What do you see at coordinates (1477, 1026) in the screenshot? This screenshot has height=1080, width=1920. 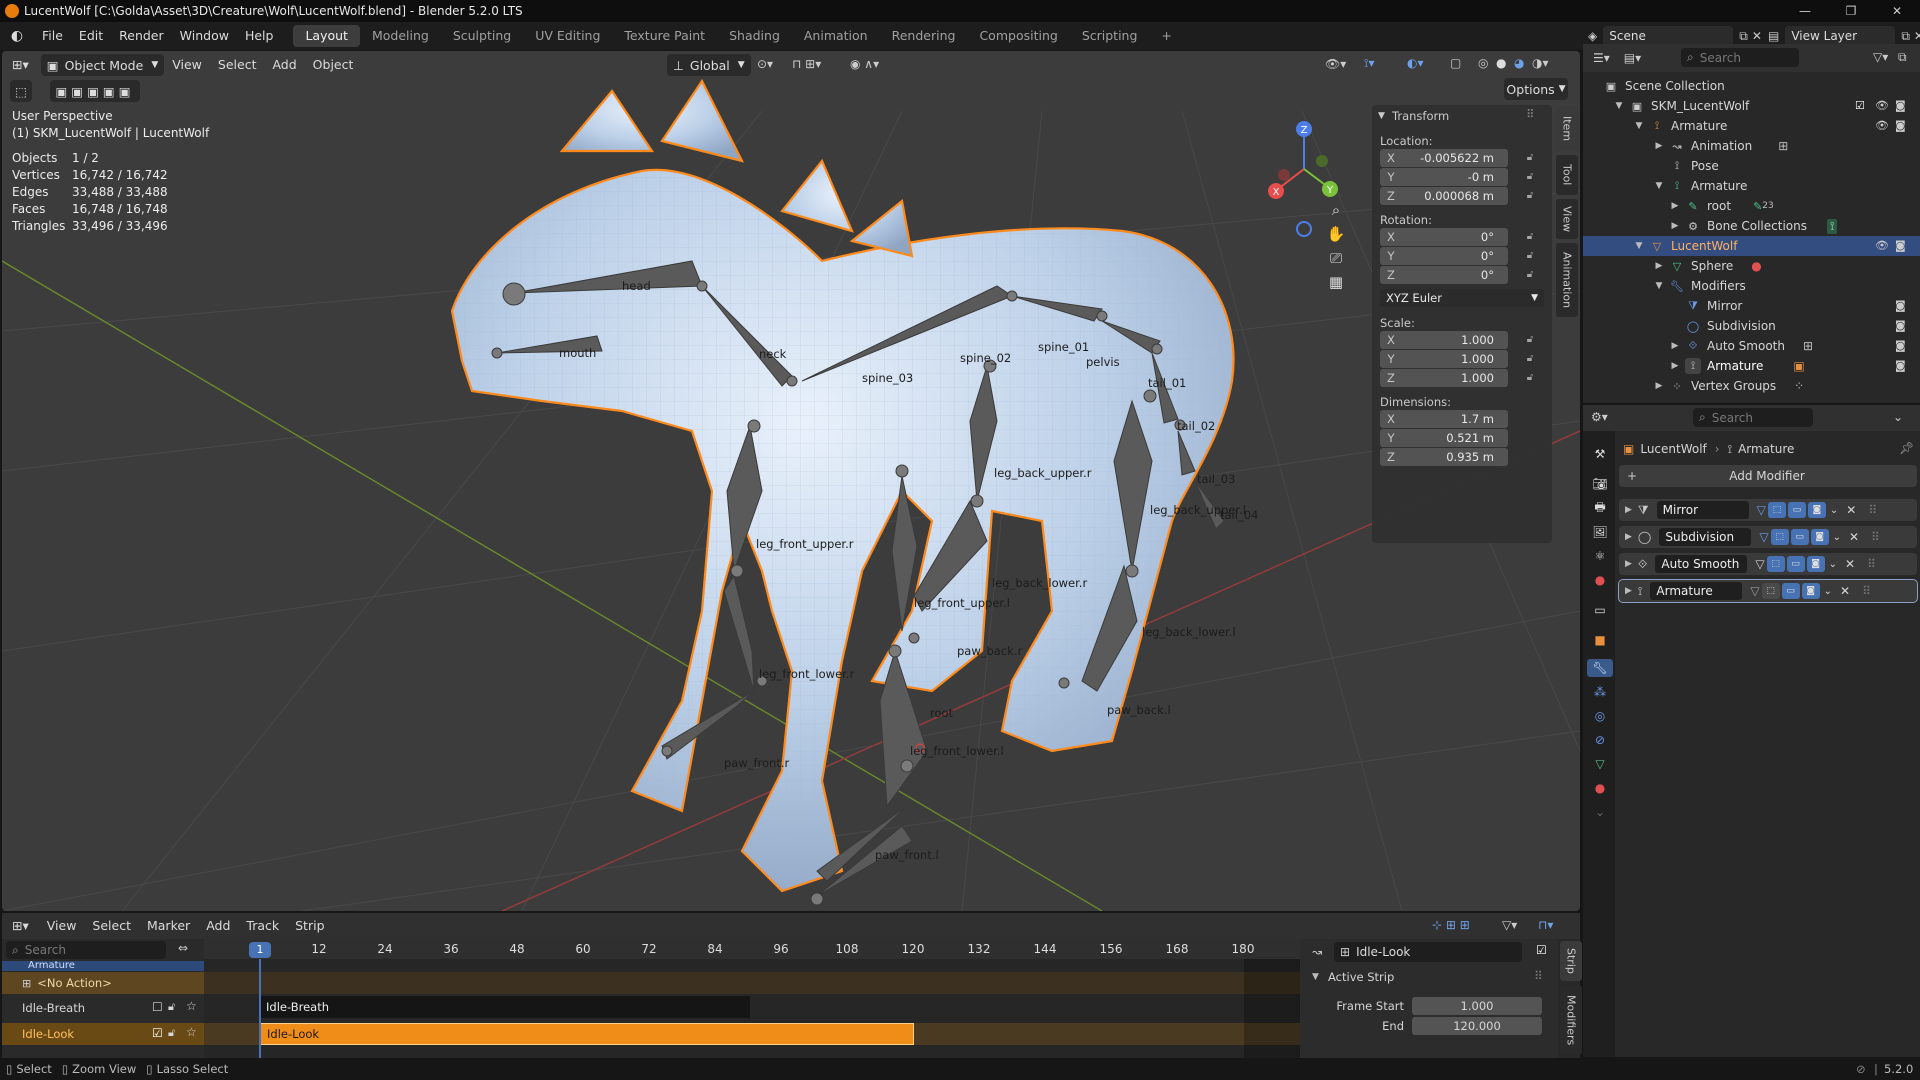 I see `frame-end-field: 120.000` at bounding box center [1477, 1026].